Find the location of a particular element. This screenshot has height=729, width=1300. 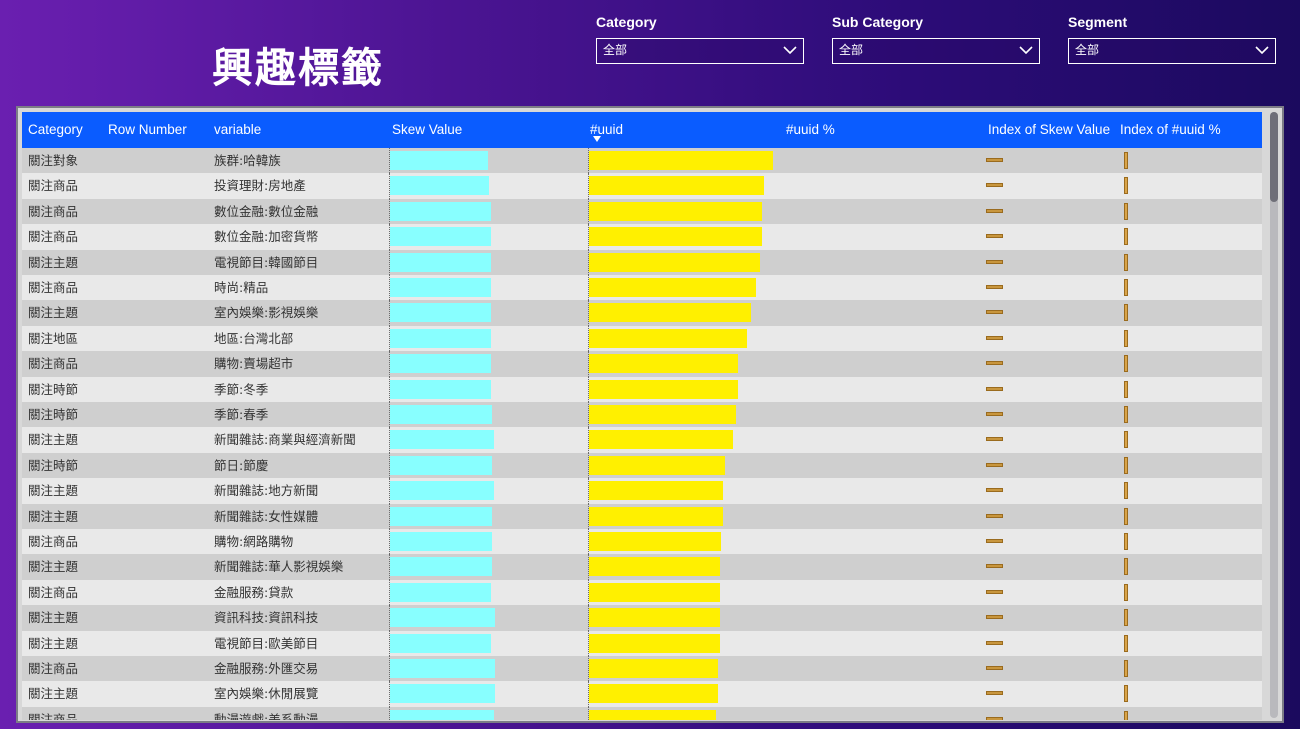

cell-variable: 室內娛樂:影視娛樂 is located at coordinates (266, 313).